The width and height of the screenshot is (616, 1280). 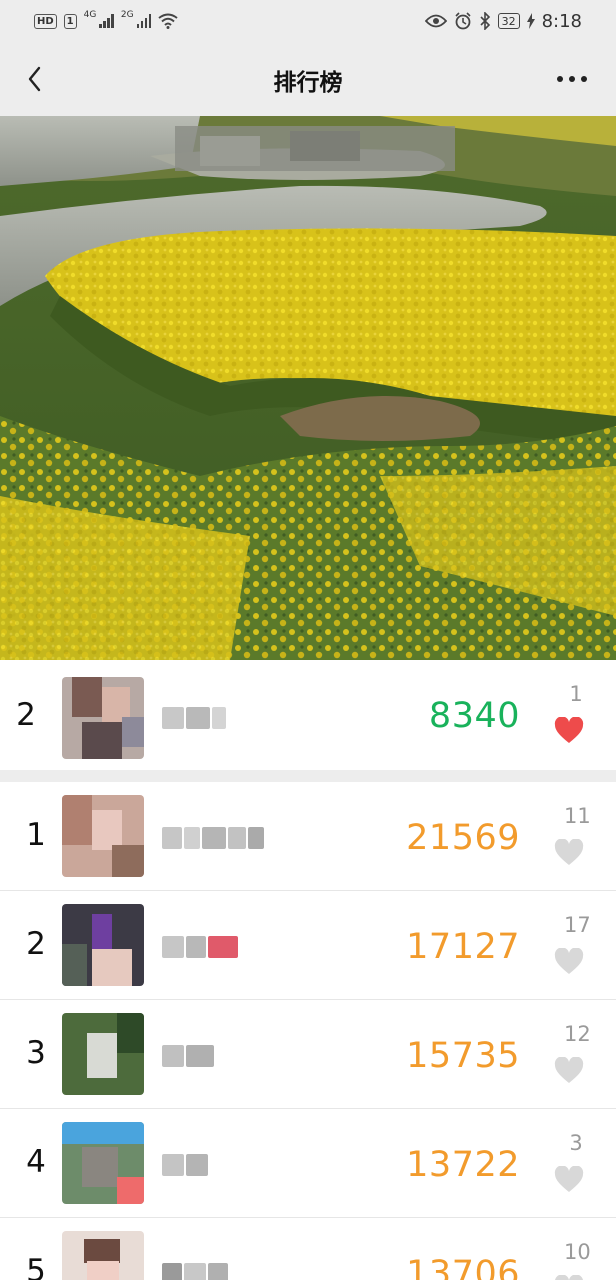 I want to click on ranking-row-2: 2 17127 17, so click(x=308, y=945).